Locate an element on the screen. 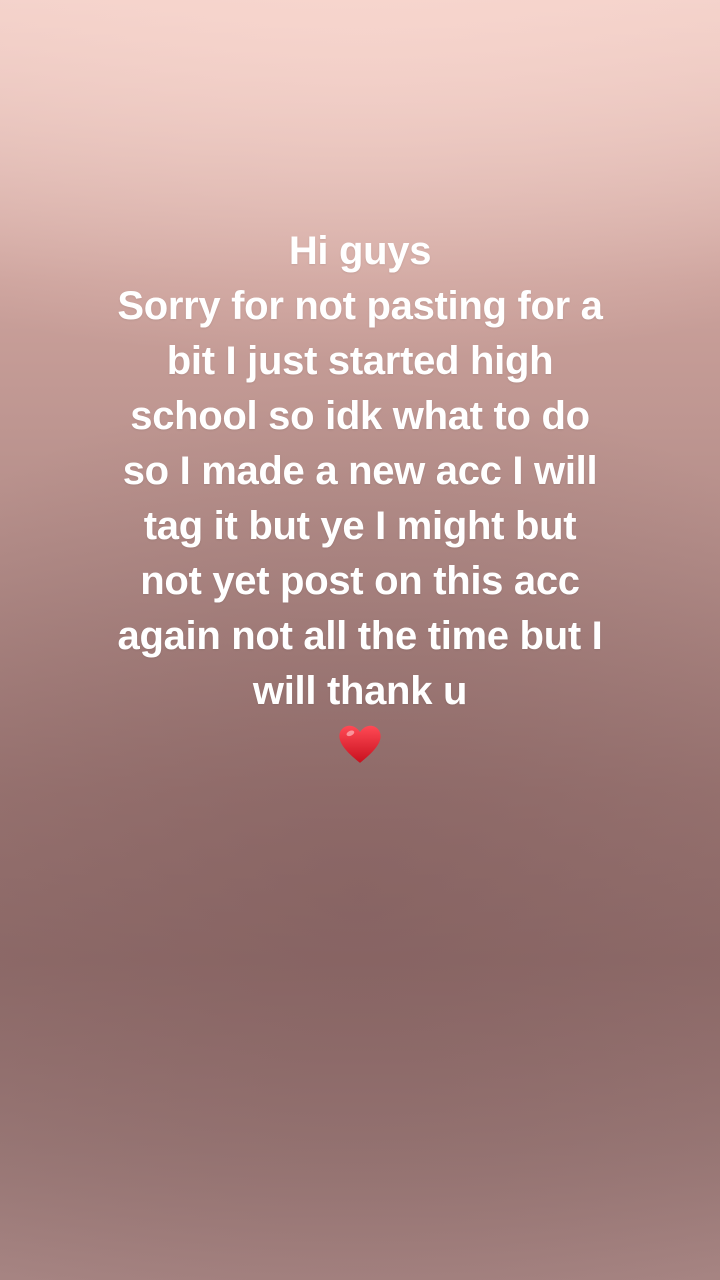 The height and width of the screenshot is (1280, 720). story-line: again not all the time but I is located at coordinates (360, 636).